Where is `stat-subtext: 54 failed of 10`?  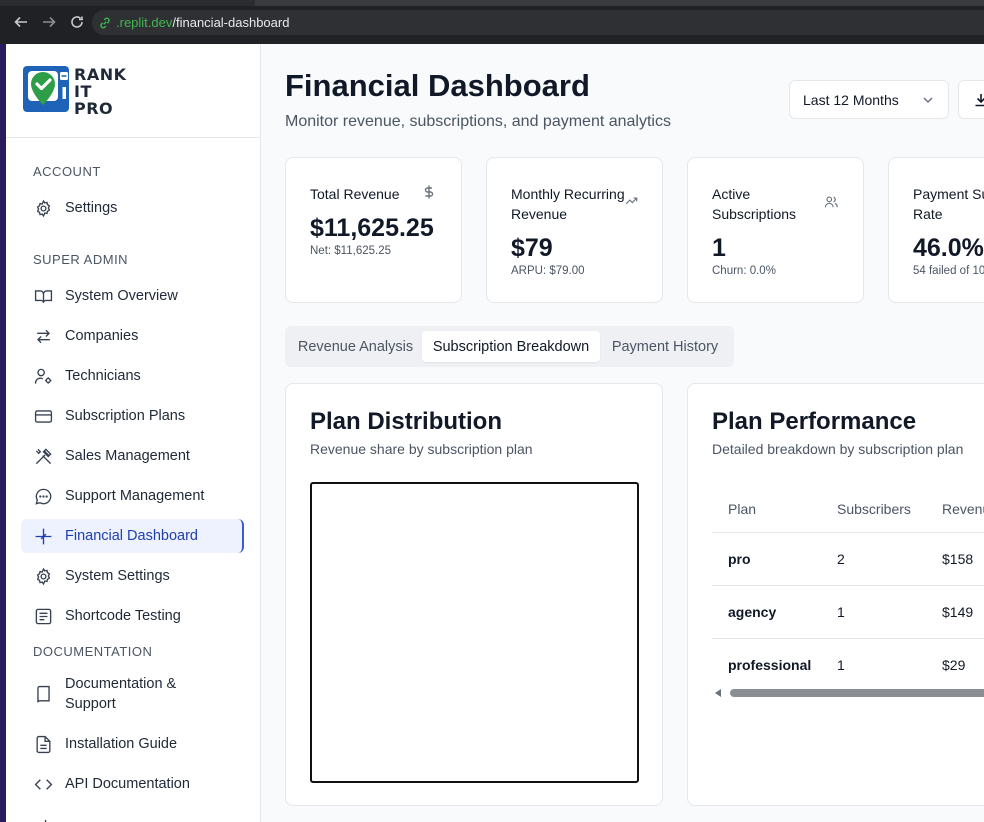
stat-subtext: 54 failed of 10 is located at coordinates (948, 271).